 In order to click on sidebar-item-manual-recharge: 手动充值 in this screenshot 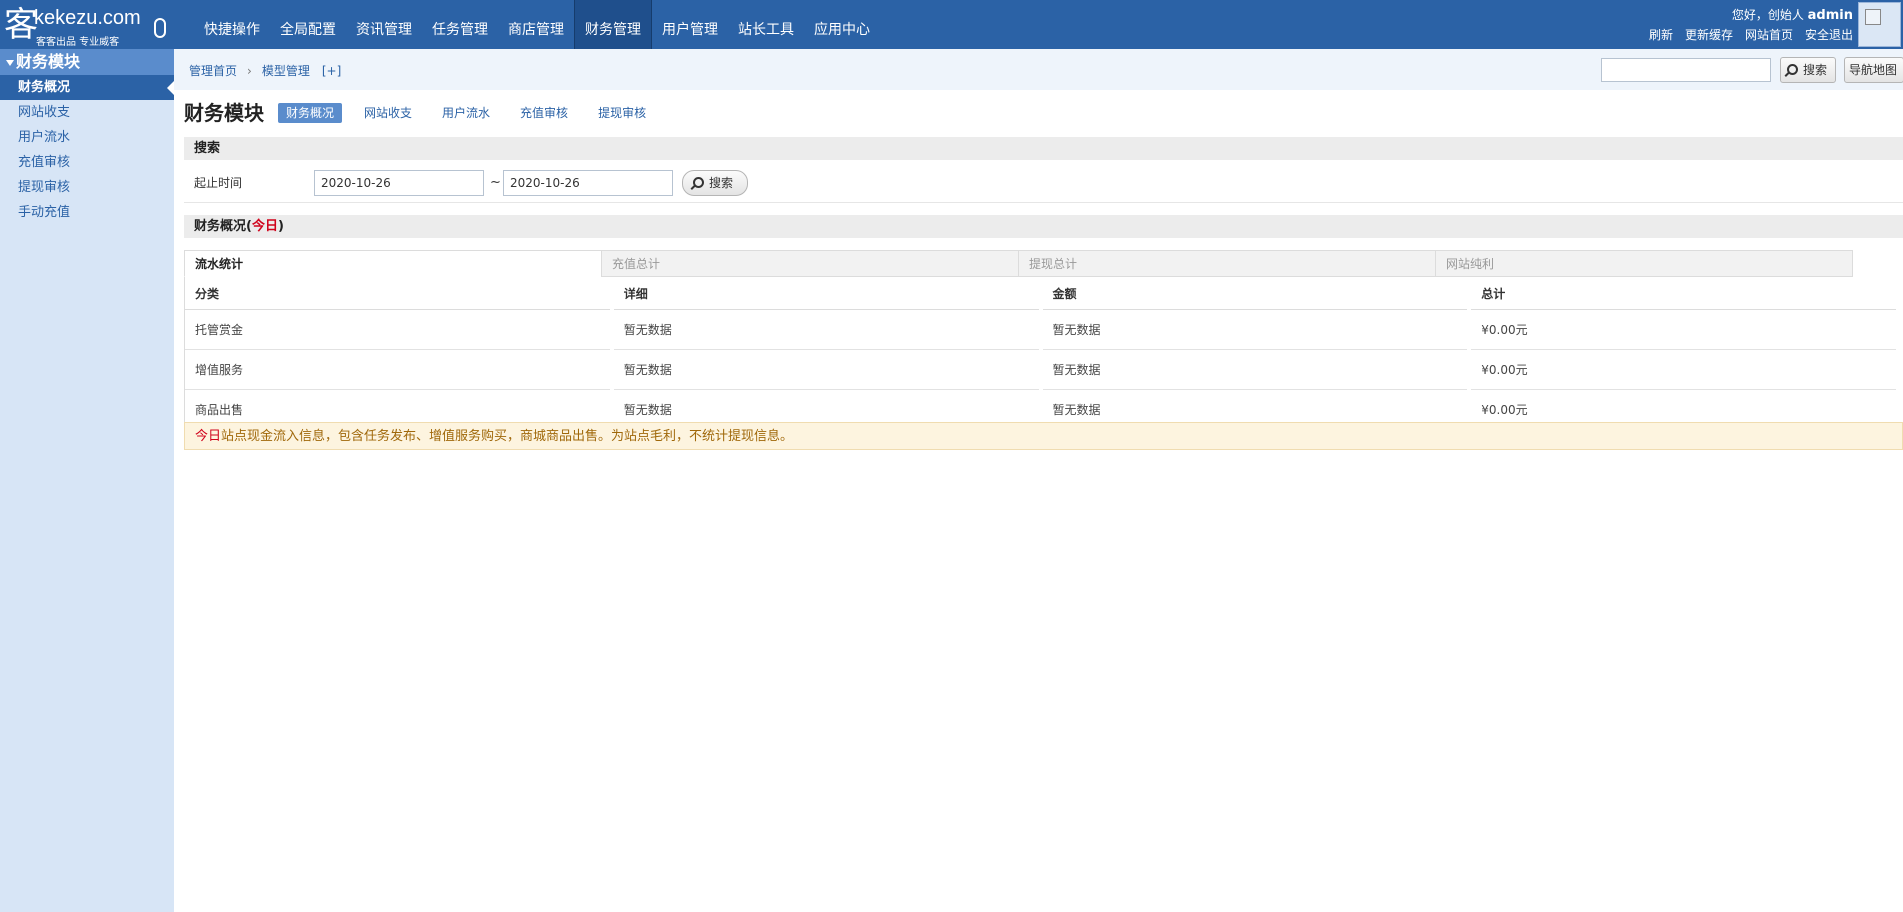, I will do `click(87, 212)`.